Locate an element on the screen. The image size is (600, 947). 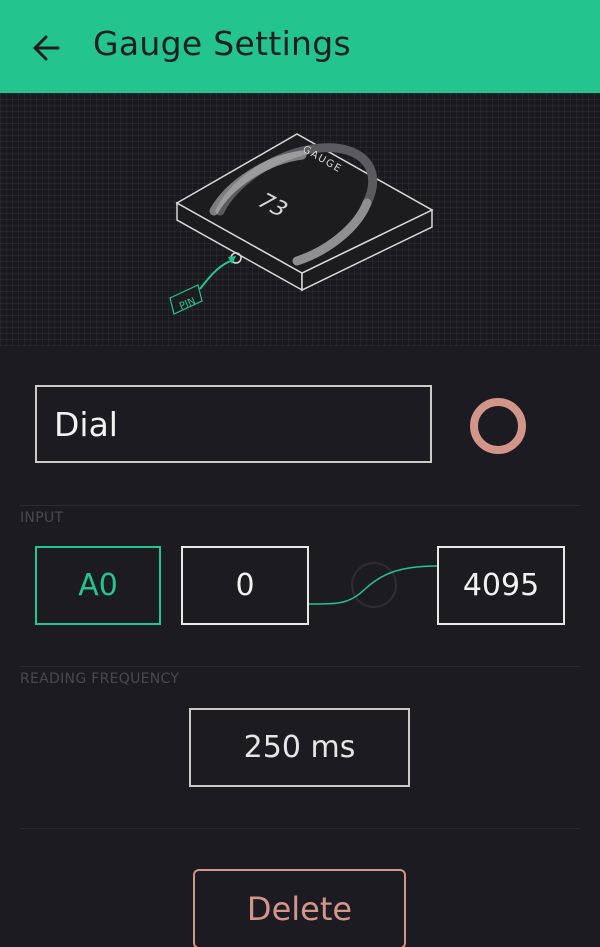
page-title: Gauge Settings is located at coordinates (222, 43).